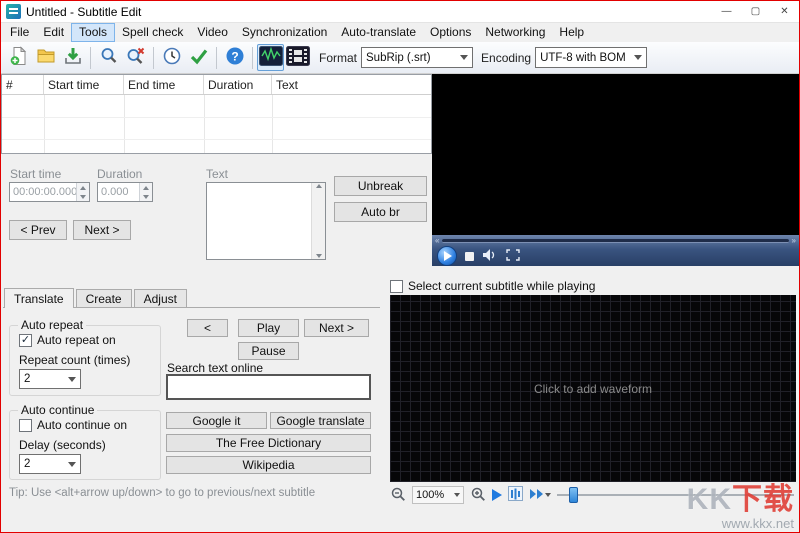 The width and height of the screenshot is (800, 533). I want to click on scroll-down-icon, so click(318, 256).